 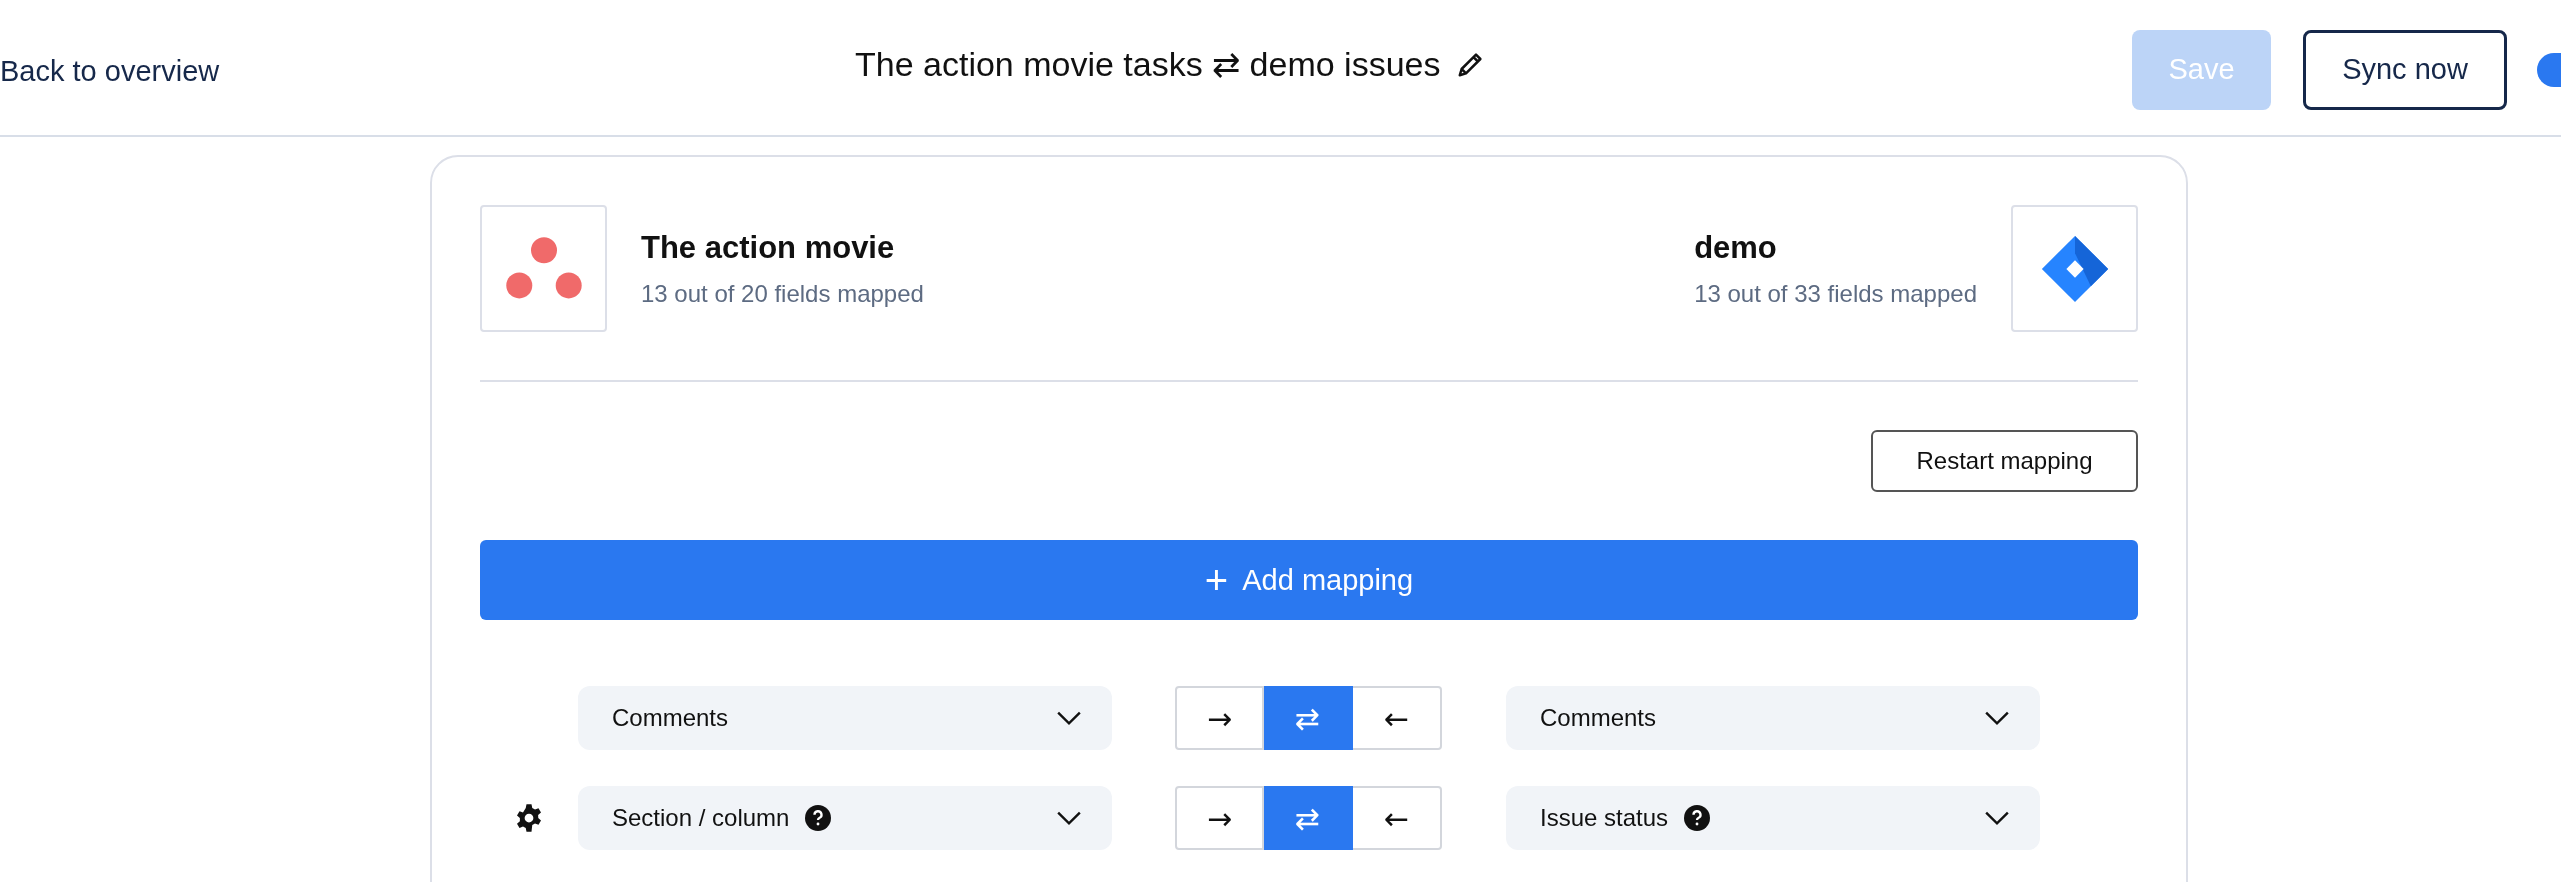 I want to click on settings-icon, so click(x=529, y=818).